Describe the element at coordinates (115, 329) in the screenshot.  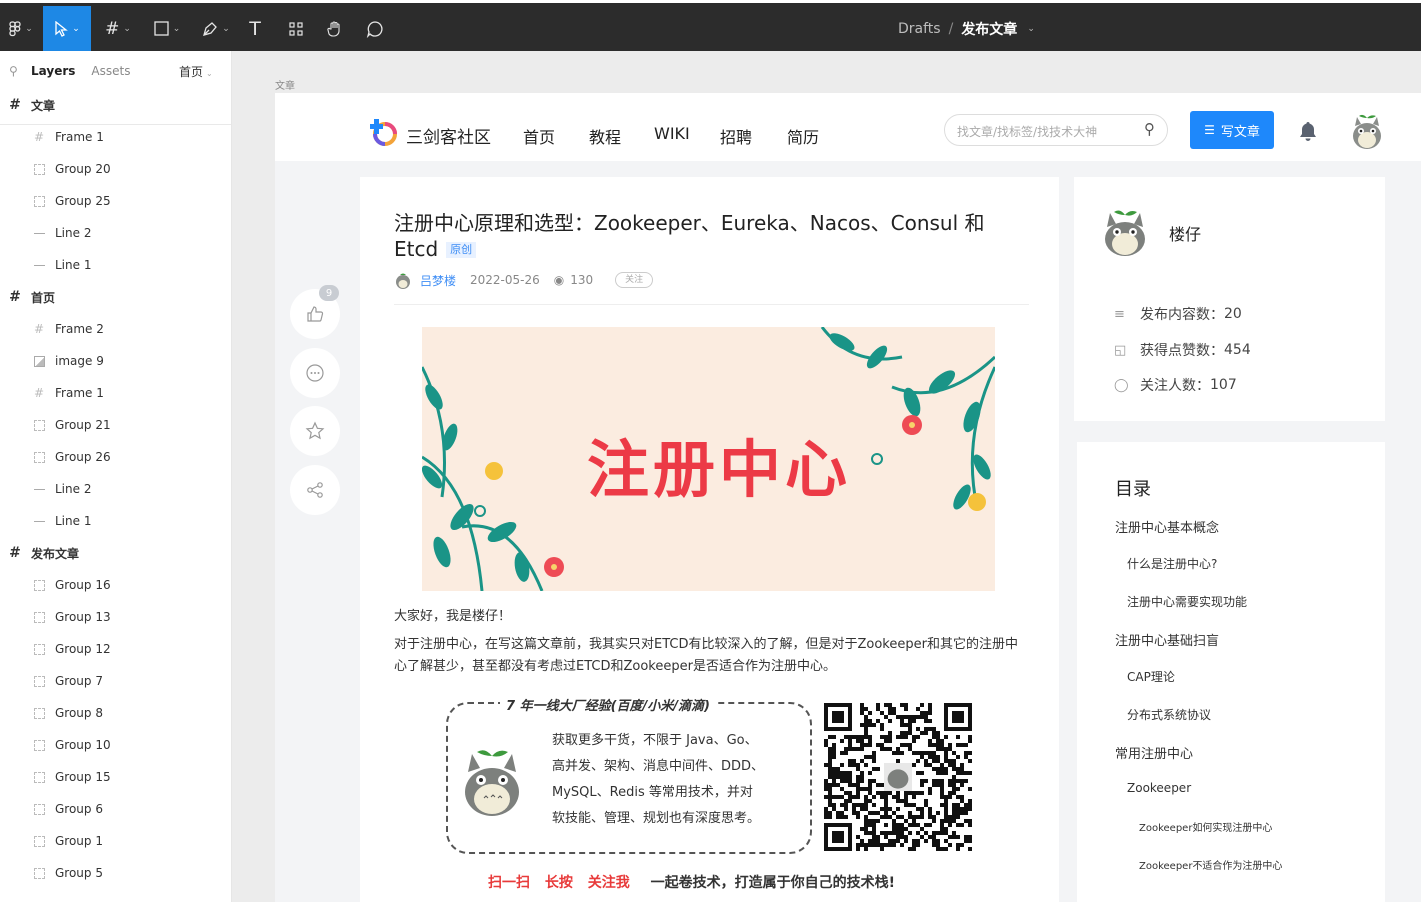
I see `layer-item: # Frame 2` at that location.